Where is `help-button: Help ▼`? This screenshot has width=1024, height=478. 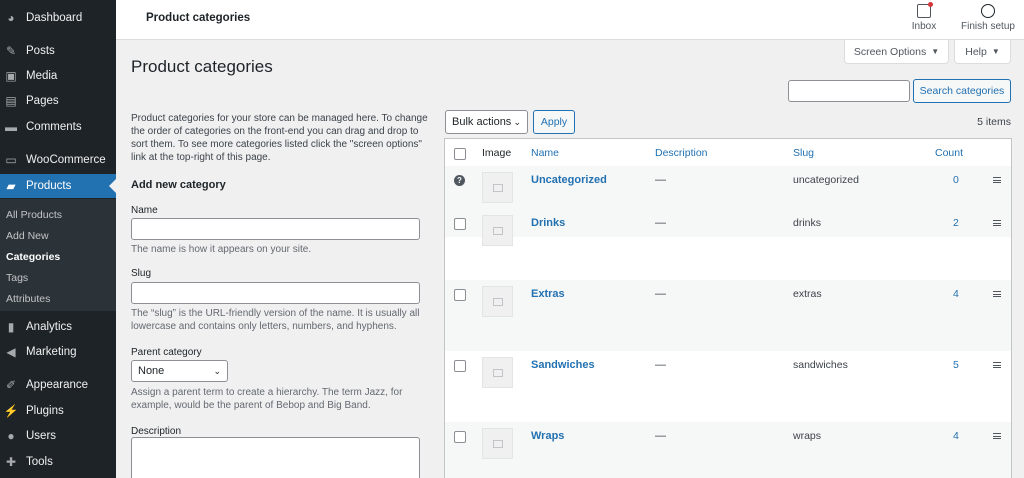
help-button: Help ▼ is located at coordinates (982, 52).